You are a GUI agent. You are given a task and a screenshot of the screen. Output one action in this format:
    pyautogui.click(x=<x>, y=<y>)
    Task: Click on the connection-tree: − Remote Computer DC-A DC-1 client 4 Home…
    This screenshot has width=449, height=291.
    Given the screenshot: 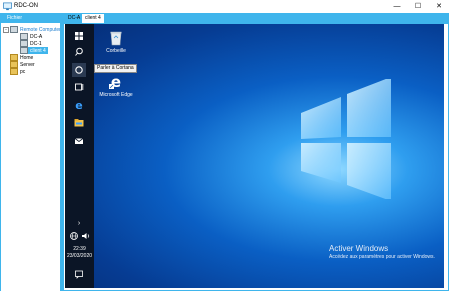 What is the action you would take?
    pyautogui.click(x=31, y=156)
    